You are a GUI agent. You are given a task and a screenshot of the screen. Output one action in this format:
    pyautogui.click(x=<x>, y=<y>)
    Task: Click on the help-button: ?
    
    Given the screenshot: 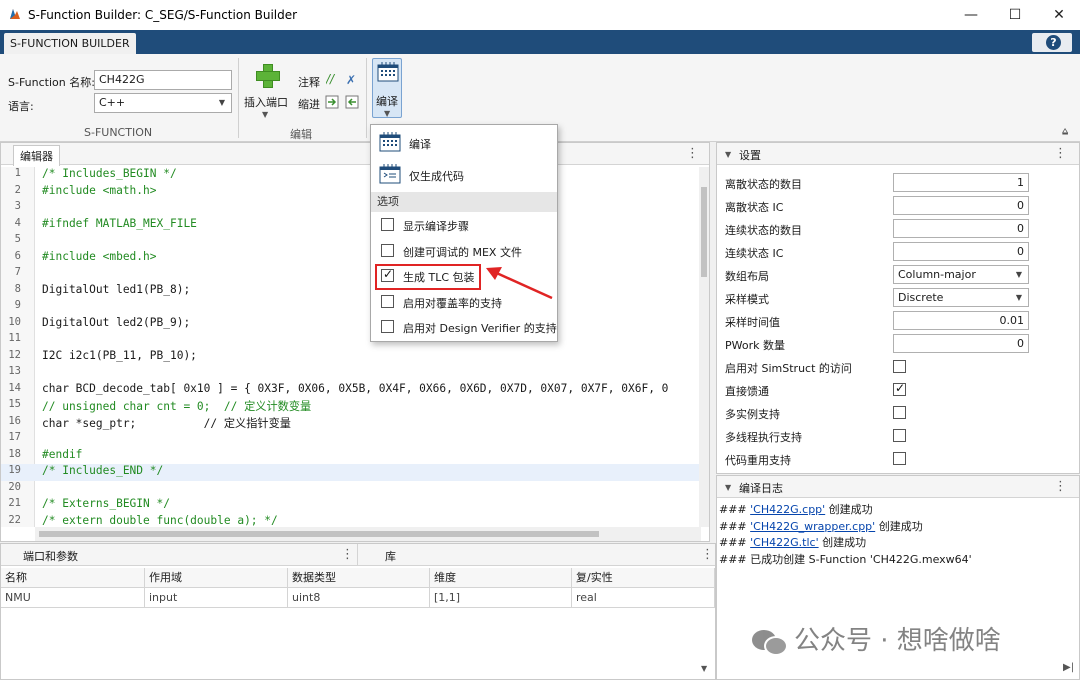 What is the action you would take?
    pyautogui.click(x=1052, y=42)
    